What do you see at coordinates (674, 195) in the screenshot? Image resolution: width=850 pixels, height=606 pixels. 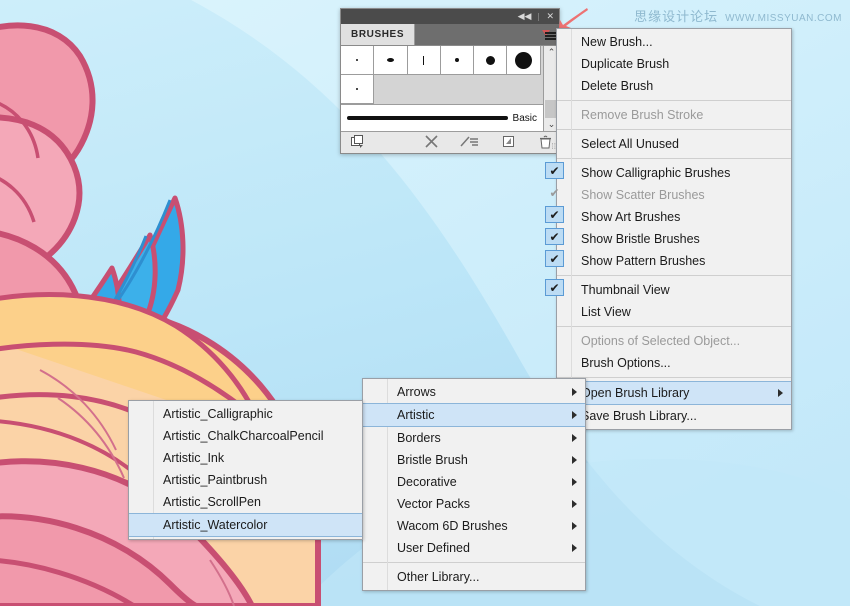 I see `menu-item-show-scatter-brushes: Show Scatter Brushes` at bounding box center [674, 195].